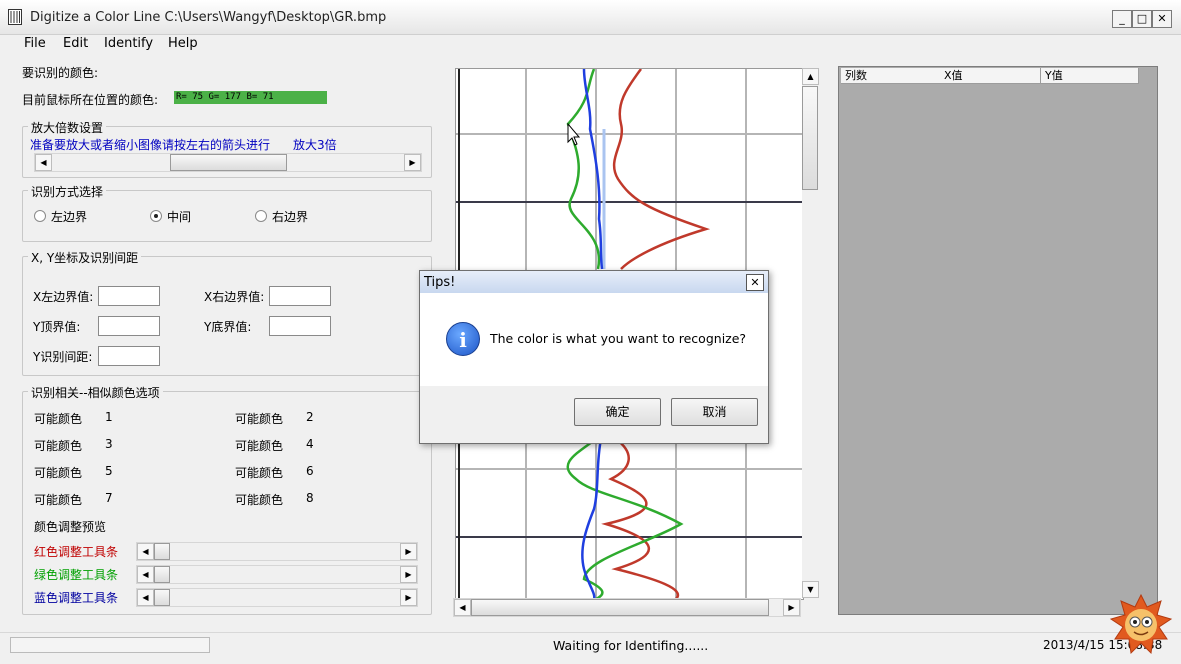  Describe the element at coordinates (290, 217) in the screenshot. I see `radio-right-boundary-label: 右边界` at that location.